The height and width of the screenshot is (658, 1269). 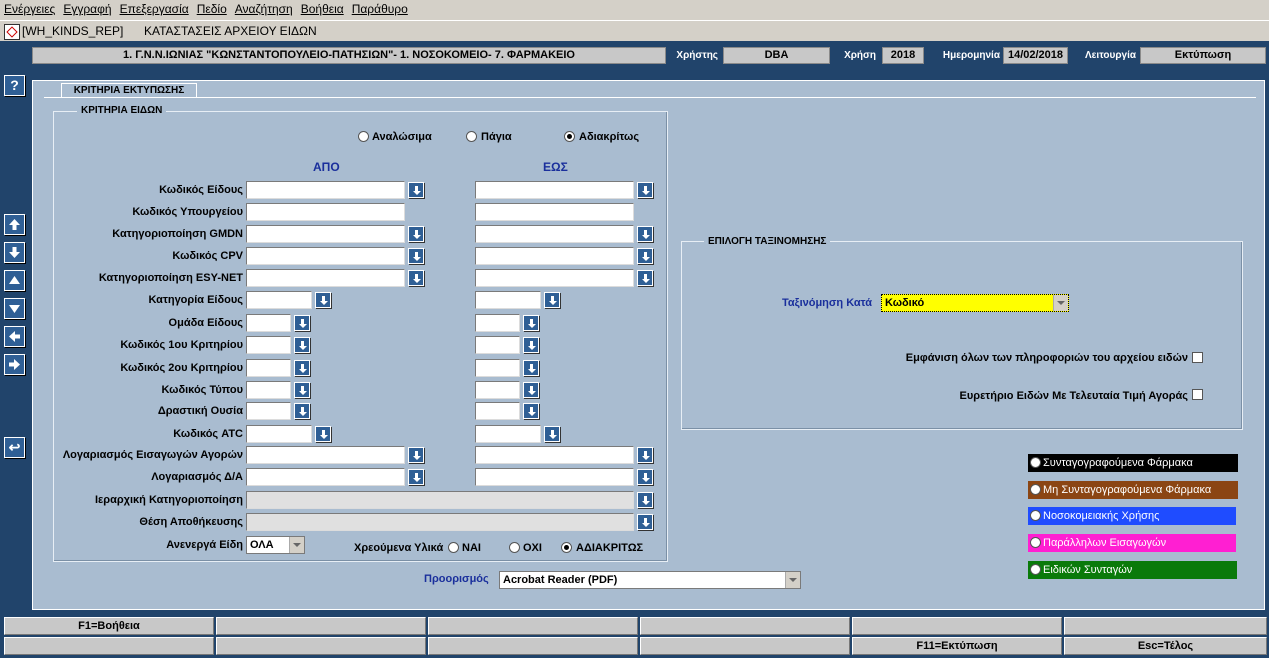 What do you see at coordinates (645, 477) in the screenshot?
I see `da-account-to-lov-icon` at bounding box center [645, 477].